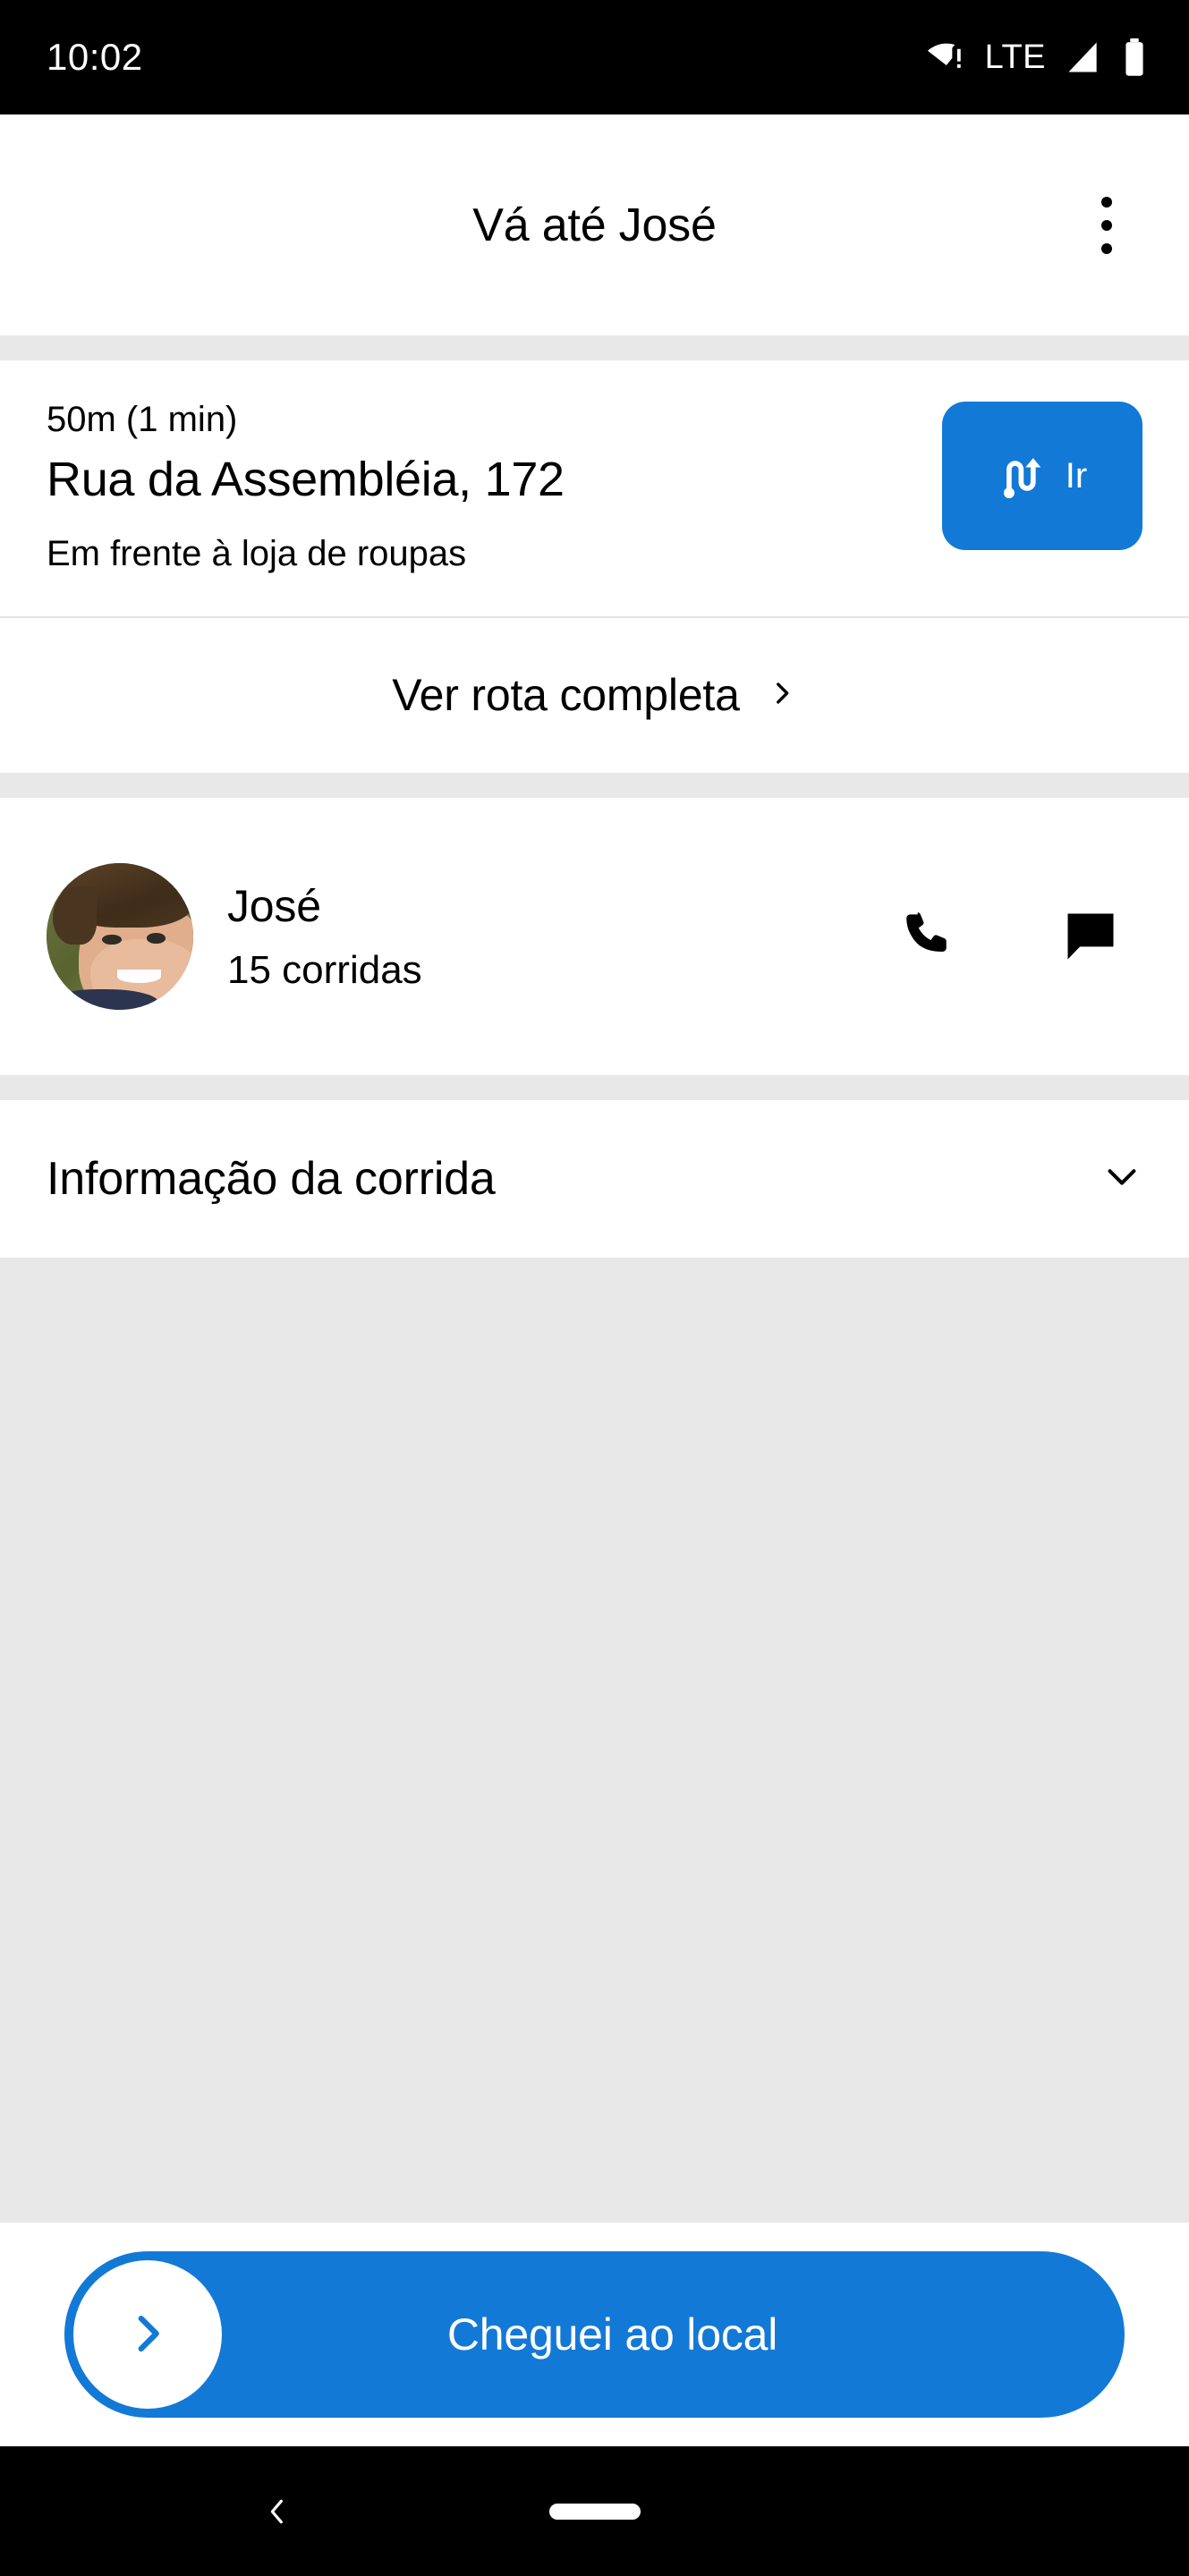 This screenshot has height=2576, width=1189. I want to click on navigate-go-button: Ir, so click(1042, 476).